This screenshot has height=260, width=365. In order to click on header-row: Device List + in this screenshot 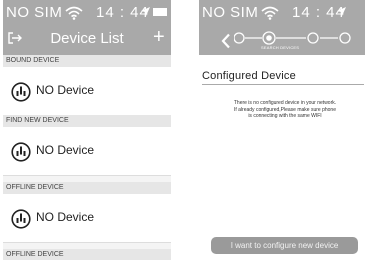, I will do `click(87, 38)`.